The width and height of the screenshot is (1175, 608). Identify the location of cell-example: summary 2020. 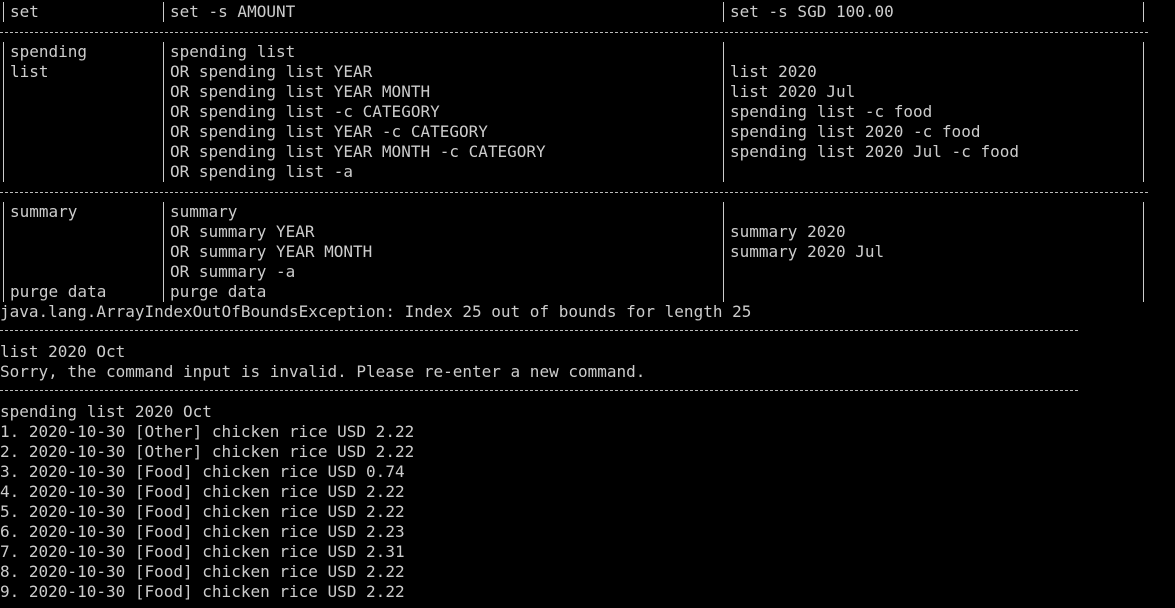
(788, 231).